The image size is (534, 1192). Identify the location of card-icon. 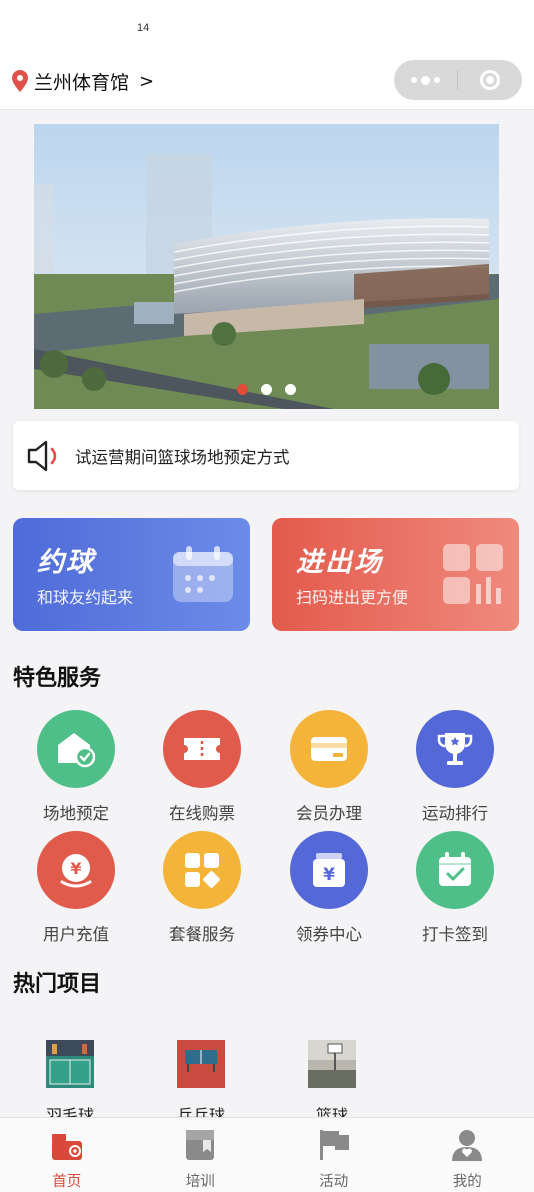
(329, 749).